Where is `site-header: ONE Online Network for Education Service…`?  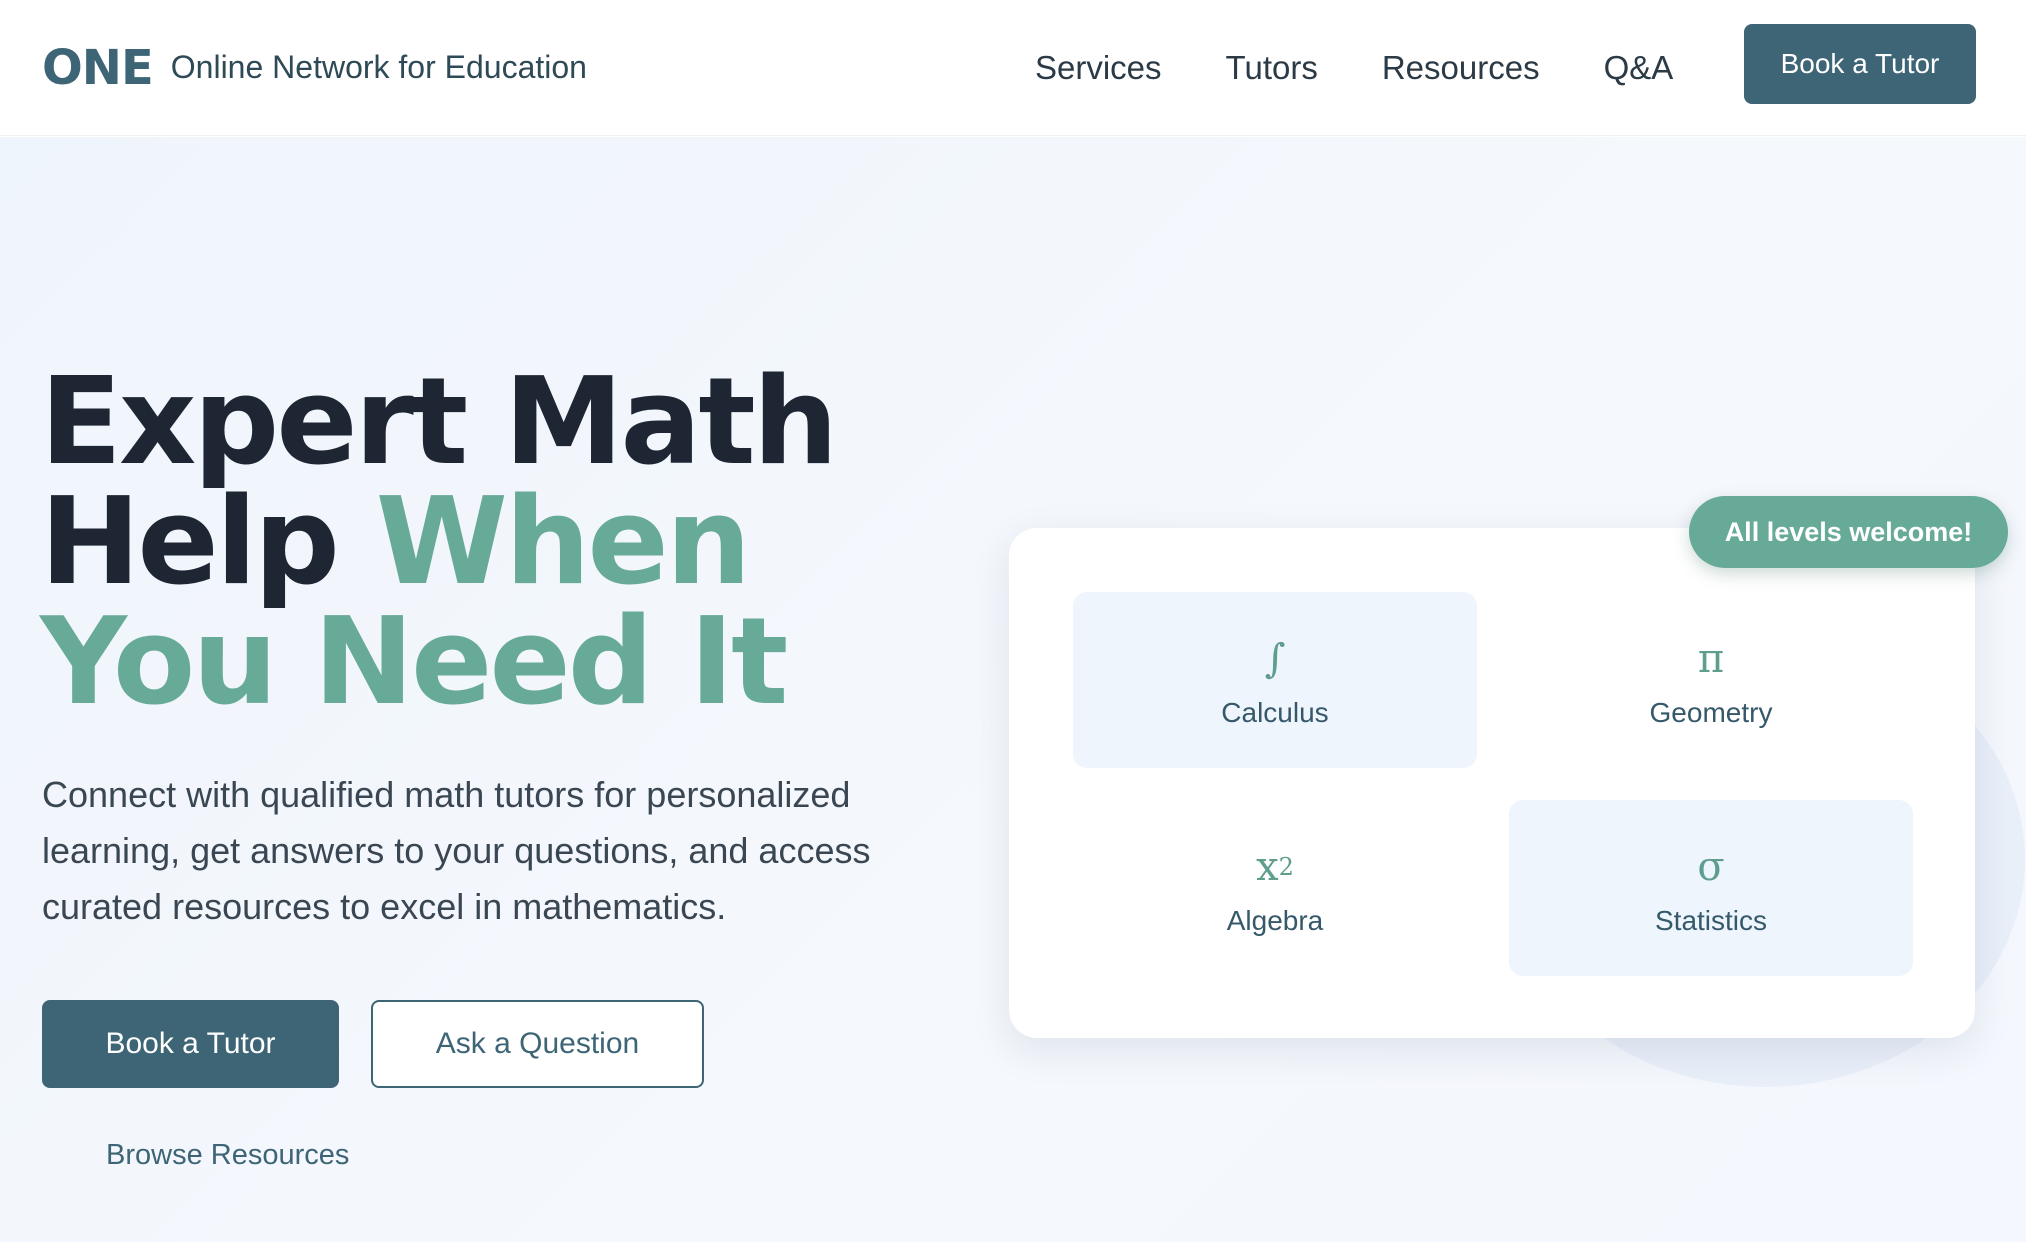 site-header: ONE Online Network for Education Service… is located at coordinates (1013, 68).